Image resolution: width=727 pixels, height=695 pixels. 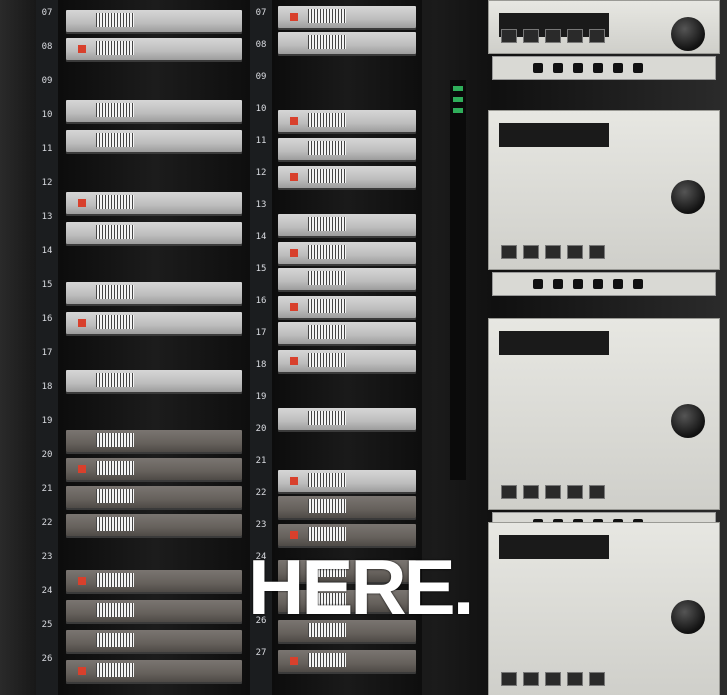 What do you see at coordinates (261, 13) in the screenshot?
I see `rail-number: 07` at bounding box center [261, 13].